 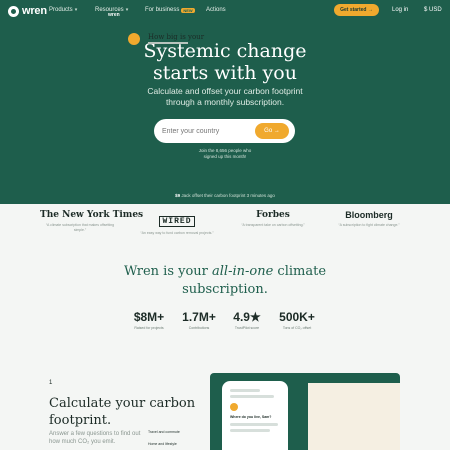 I want to click on bloomberg-logo: Bloomberg, so click(x=369, y=215).